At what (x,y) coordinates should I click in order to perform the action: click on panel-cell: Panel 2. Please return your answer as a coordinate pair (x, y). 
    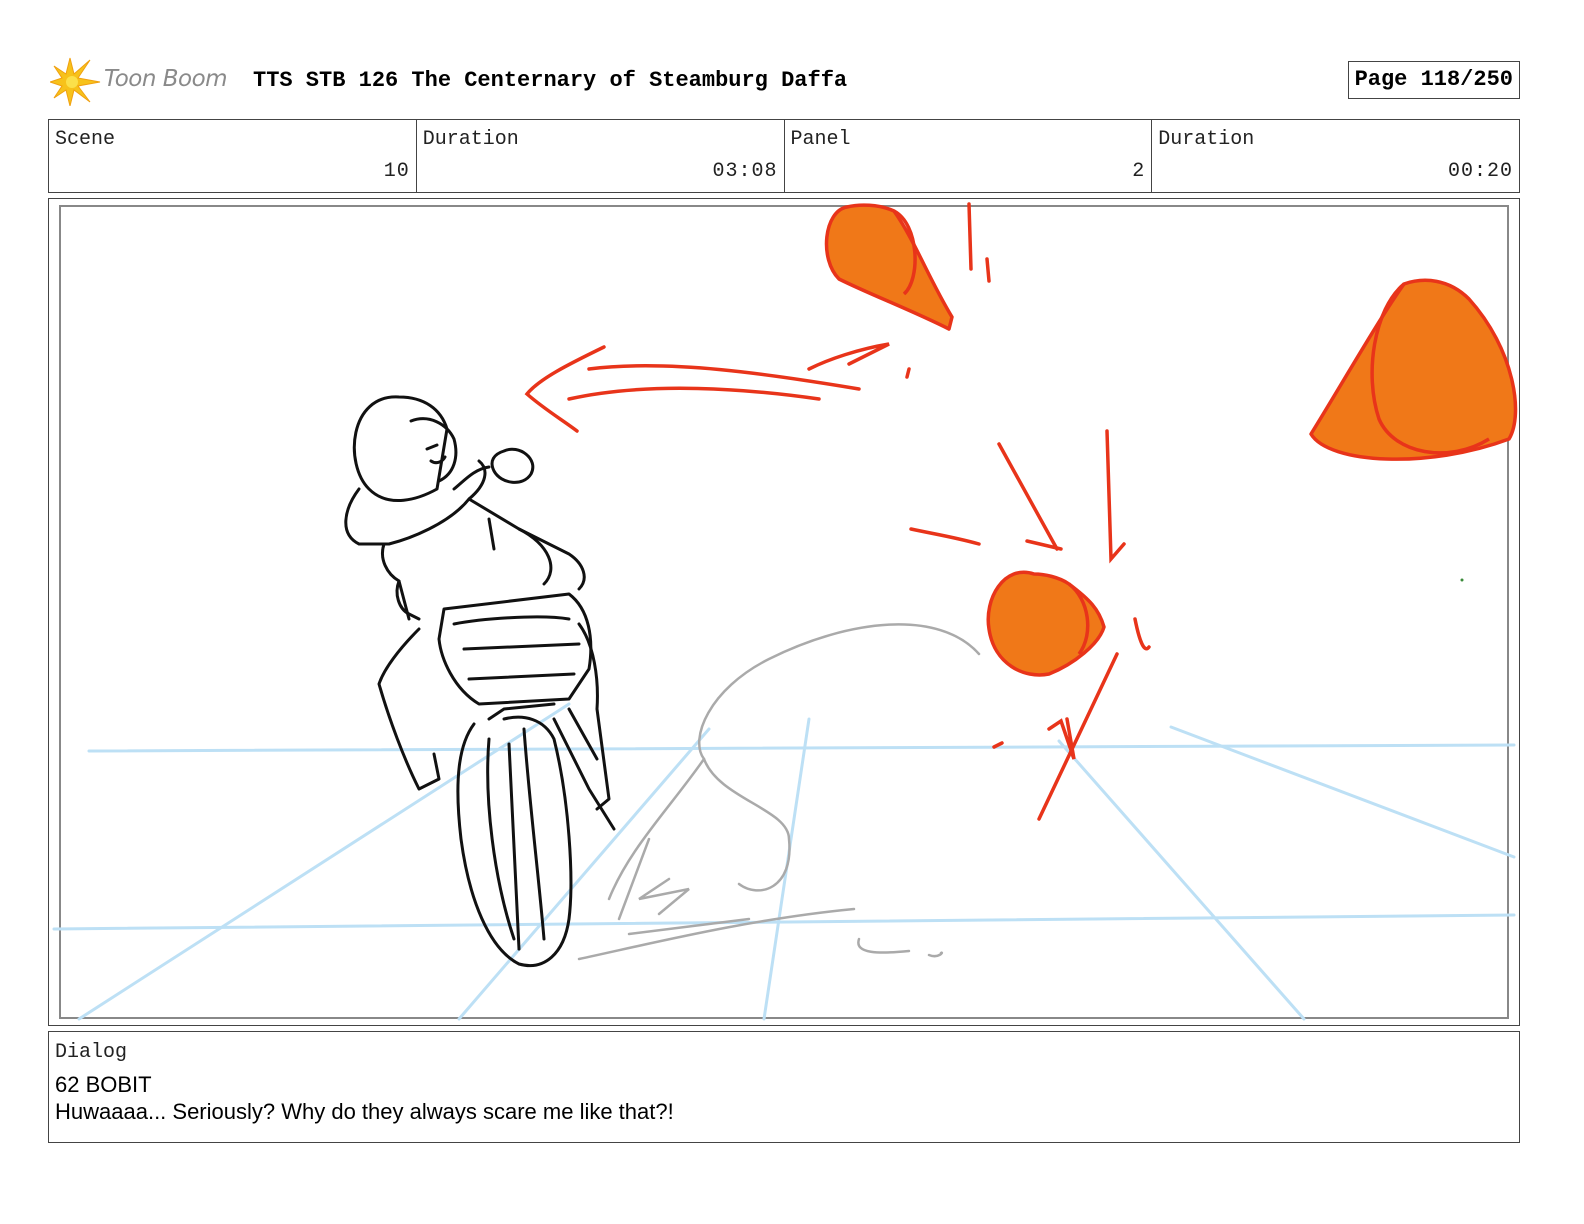
    Looking at the image, I should click on (969, 156).